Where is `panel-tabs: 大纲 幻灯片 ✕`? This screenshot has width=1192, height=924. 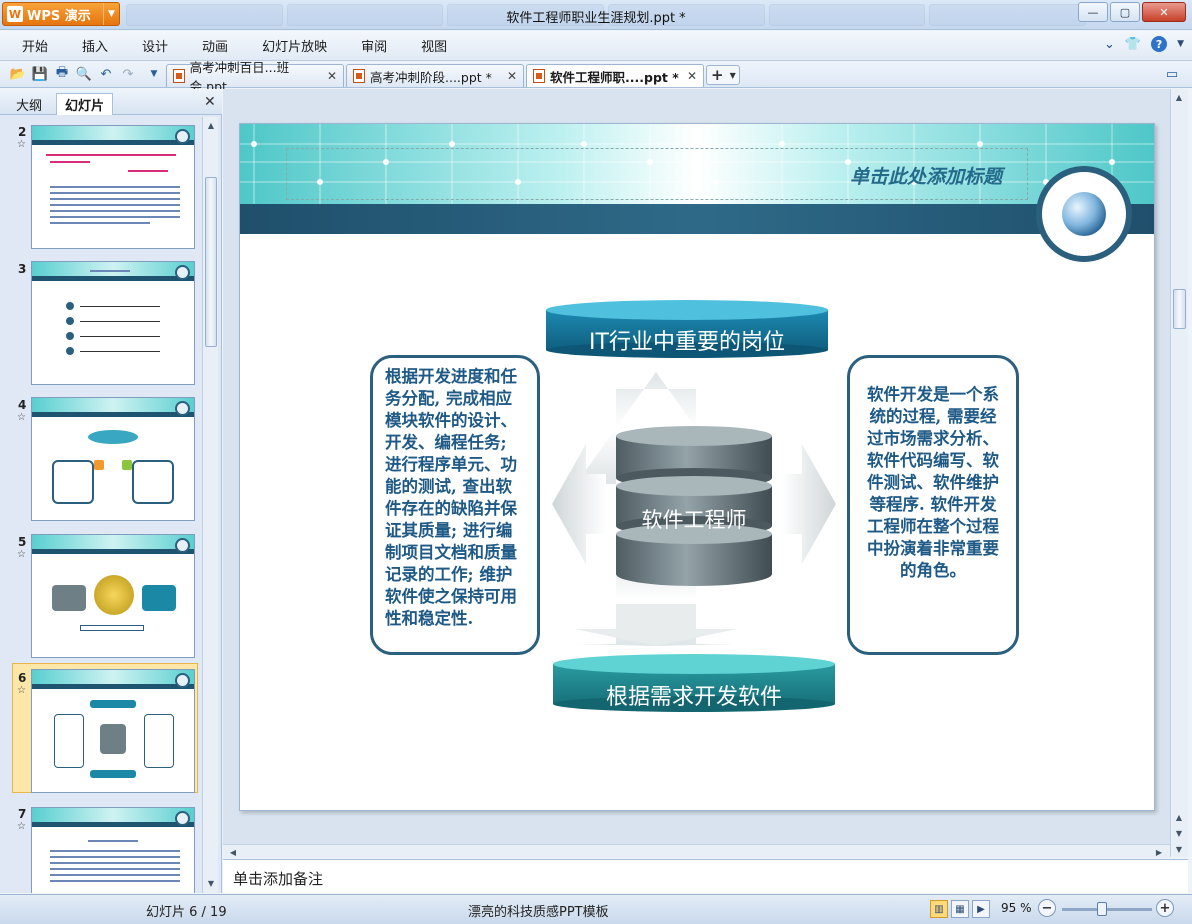
panel-tabs: 大纲 幻灯片 ✕ is located at coordinates (111, 102).